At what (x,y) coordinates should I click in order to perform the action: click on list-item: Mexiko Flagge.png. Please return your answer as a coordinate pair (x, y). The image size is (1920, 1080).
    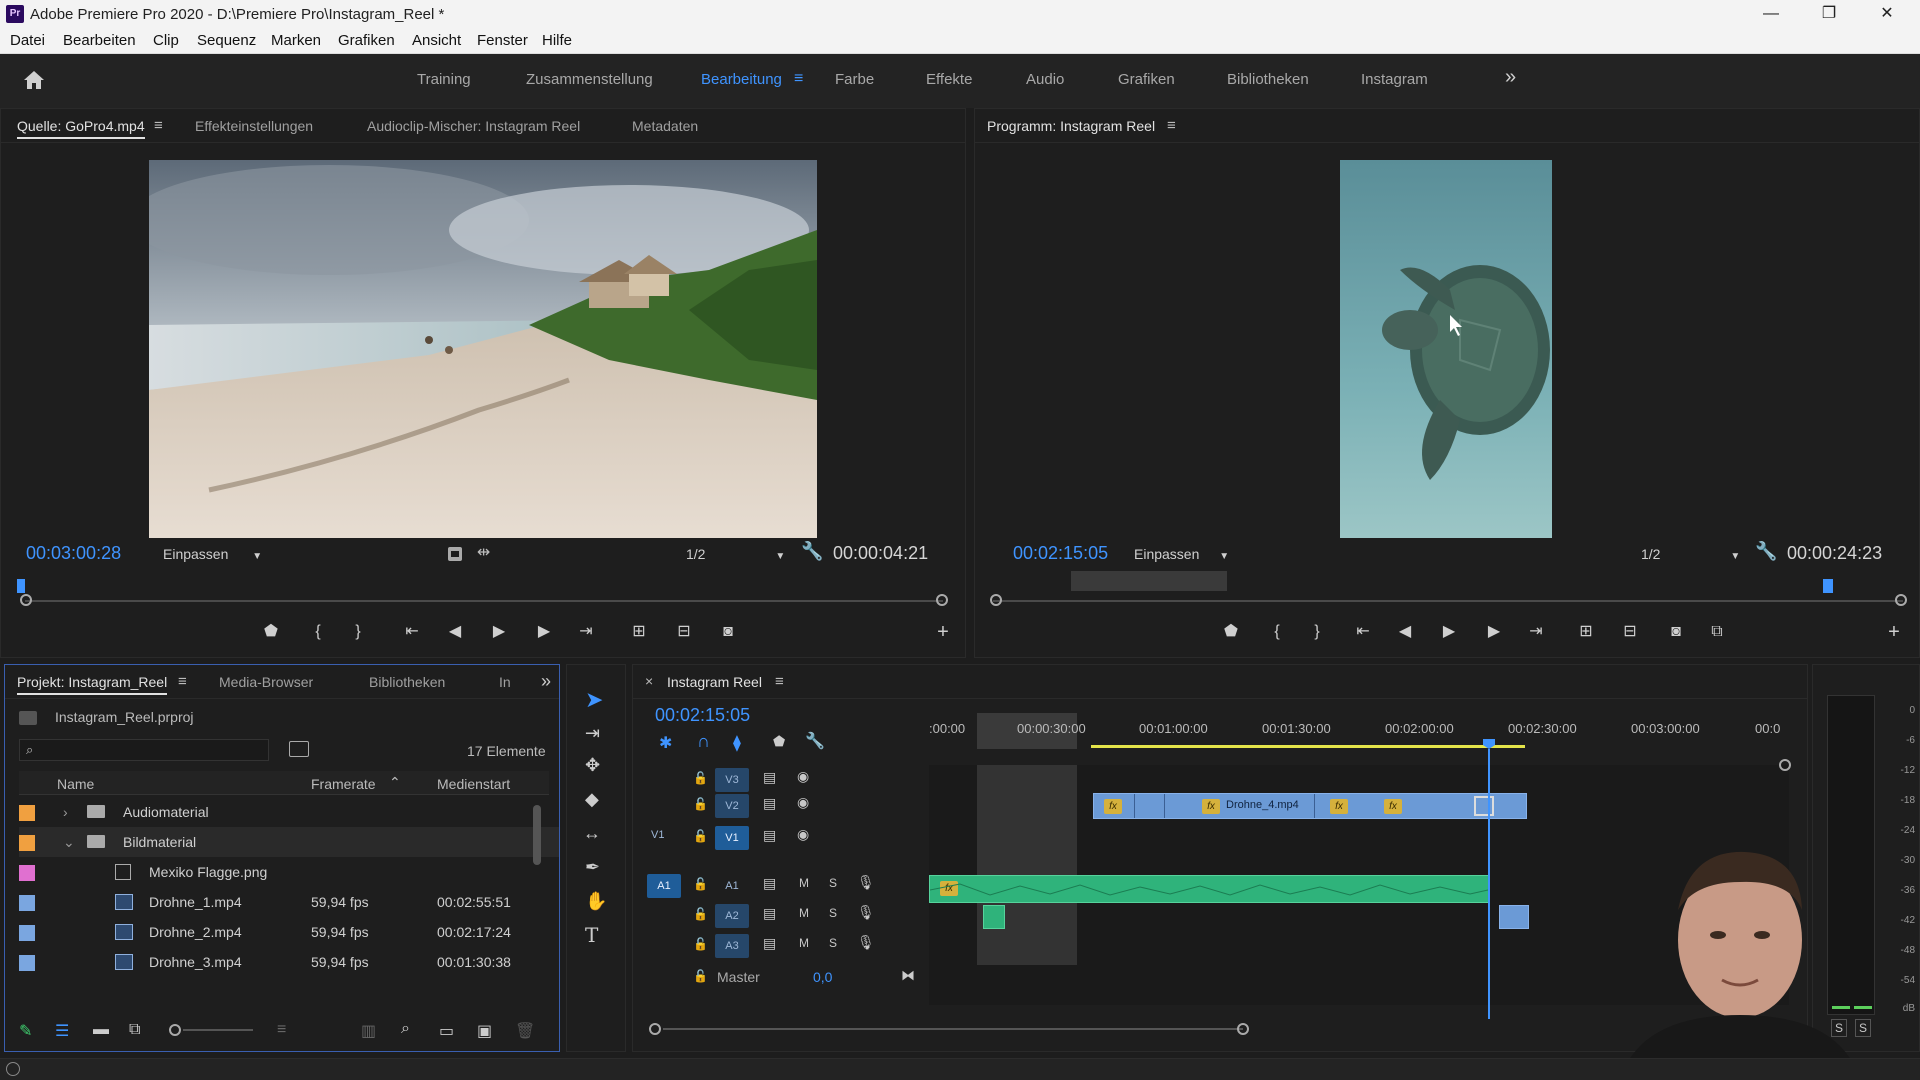
    Looking at the image, I should click on (289, 872).